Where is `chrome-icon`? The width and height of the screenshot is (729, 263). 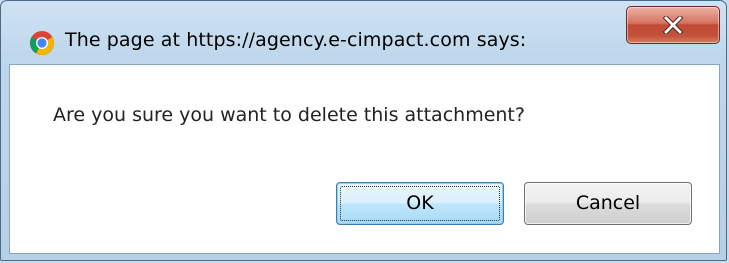
chrome-icon is located at coordinates (42, 43).